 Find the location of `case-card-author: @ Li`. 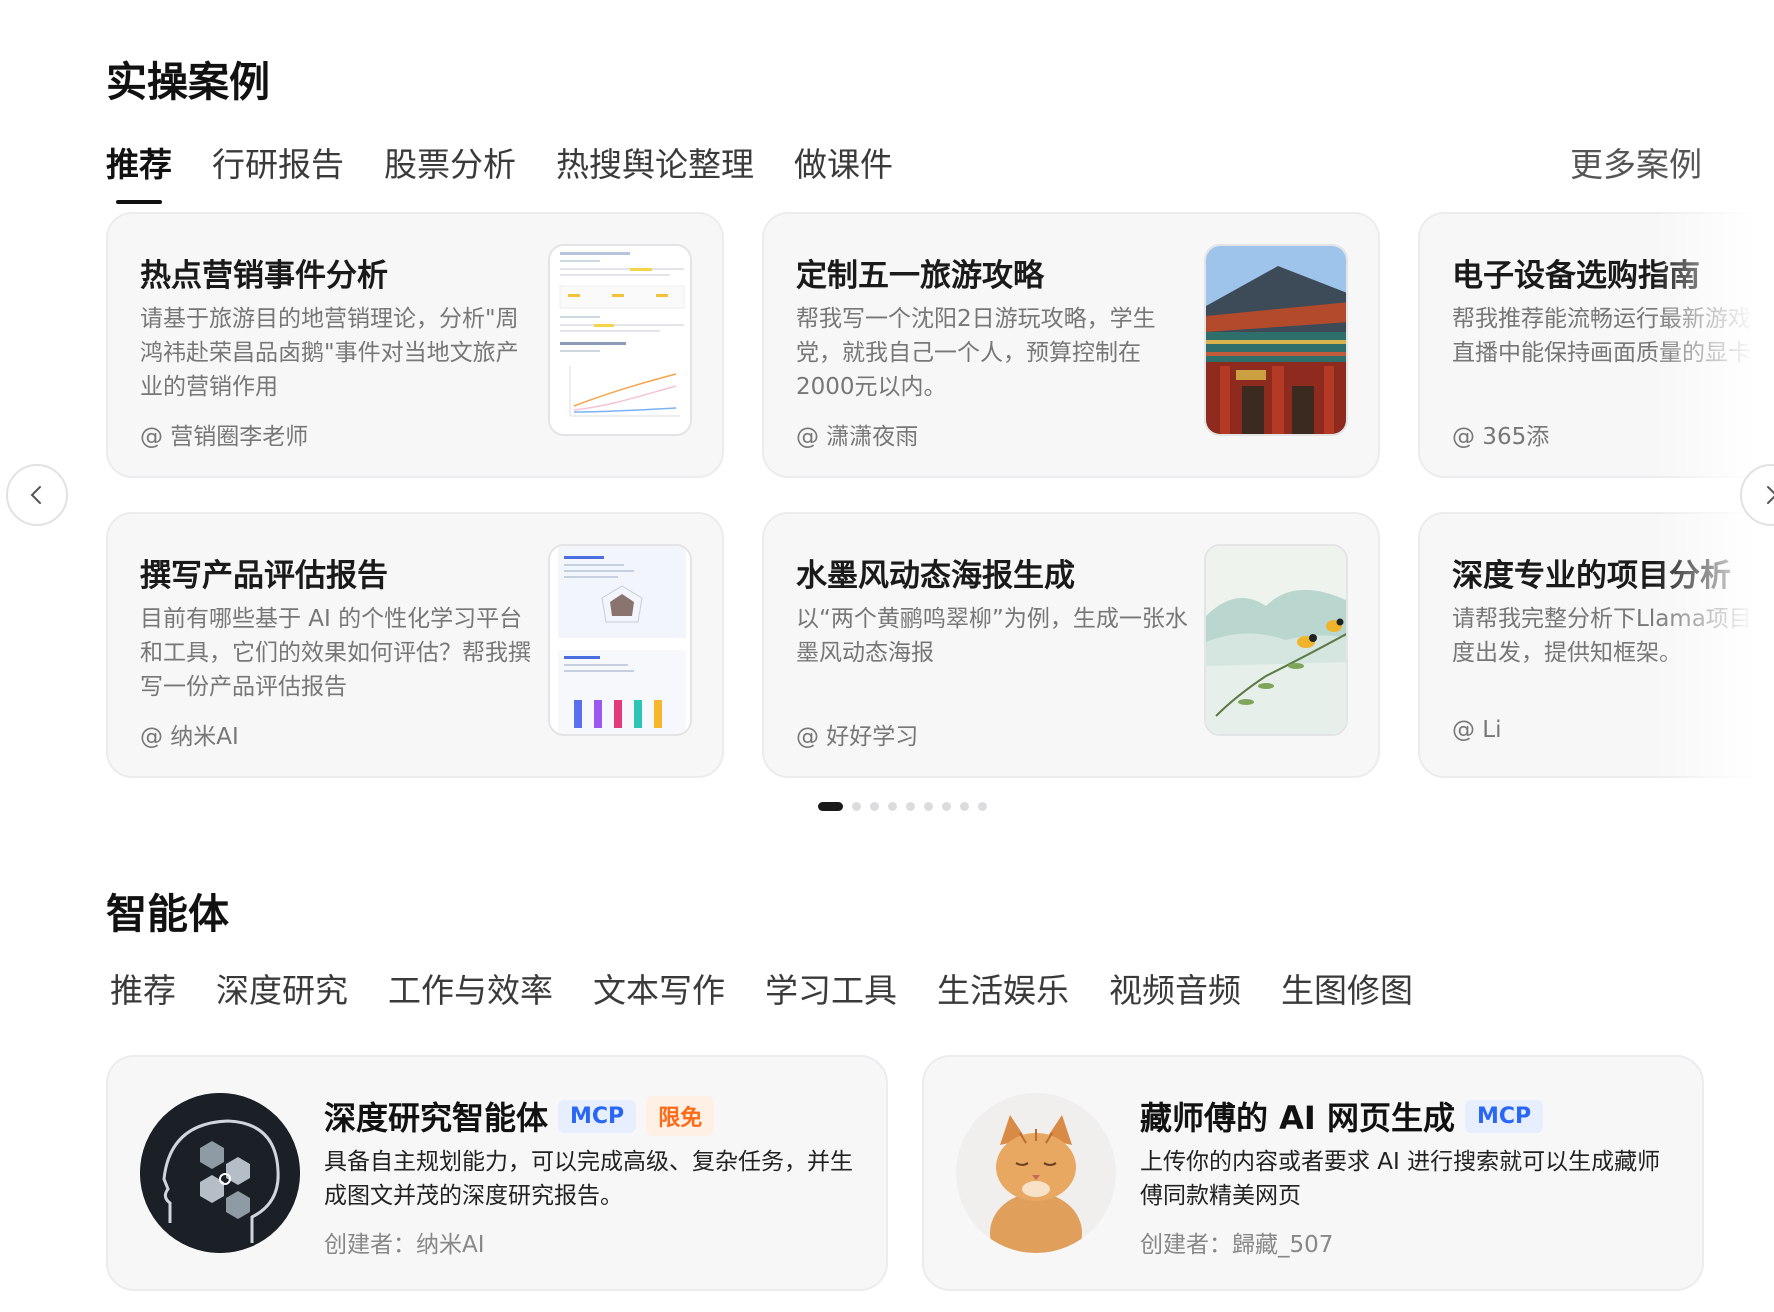

case-card-author: @ Li is located at coordinates (1477, 730).